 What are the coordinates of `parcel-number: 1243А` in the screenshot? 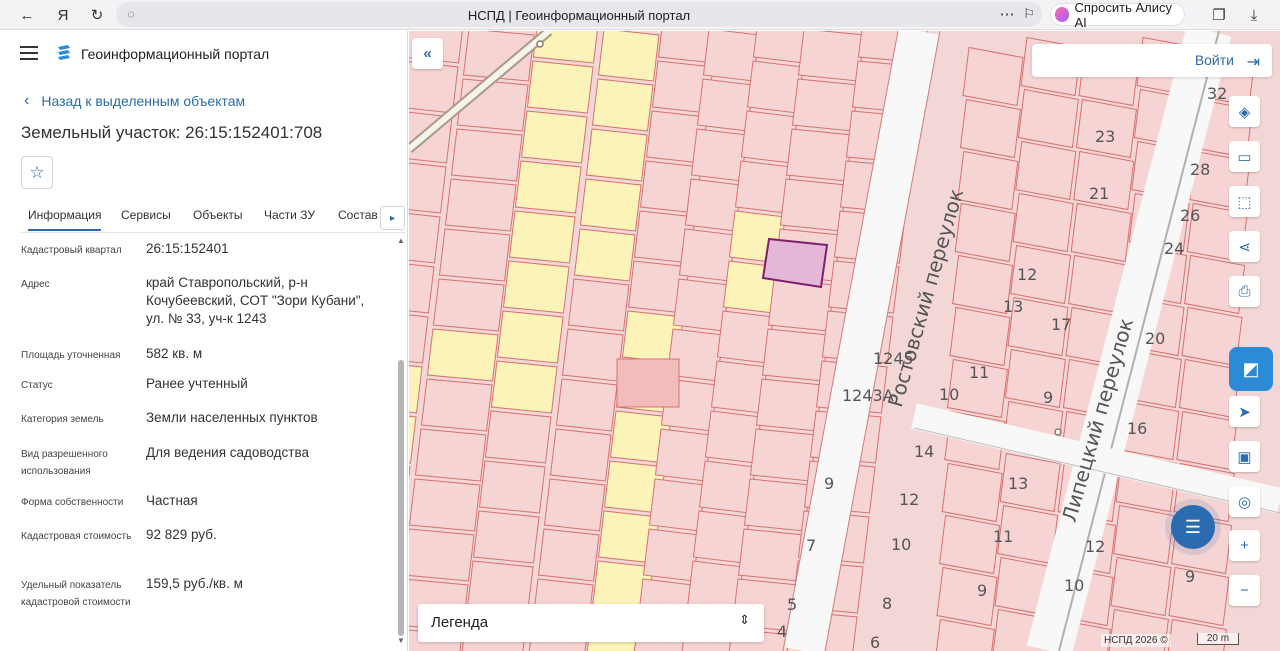 It's located at (868, 395).